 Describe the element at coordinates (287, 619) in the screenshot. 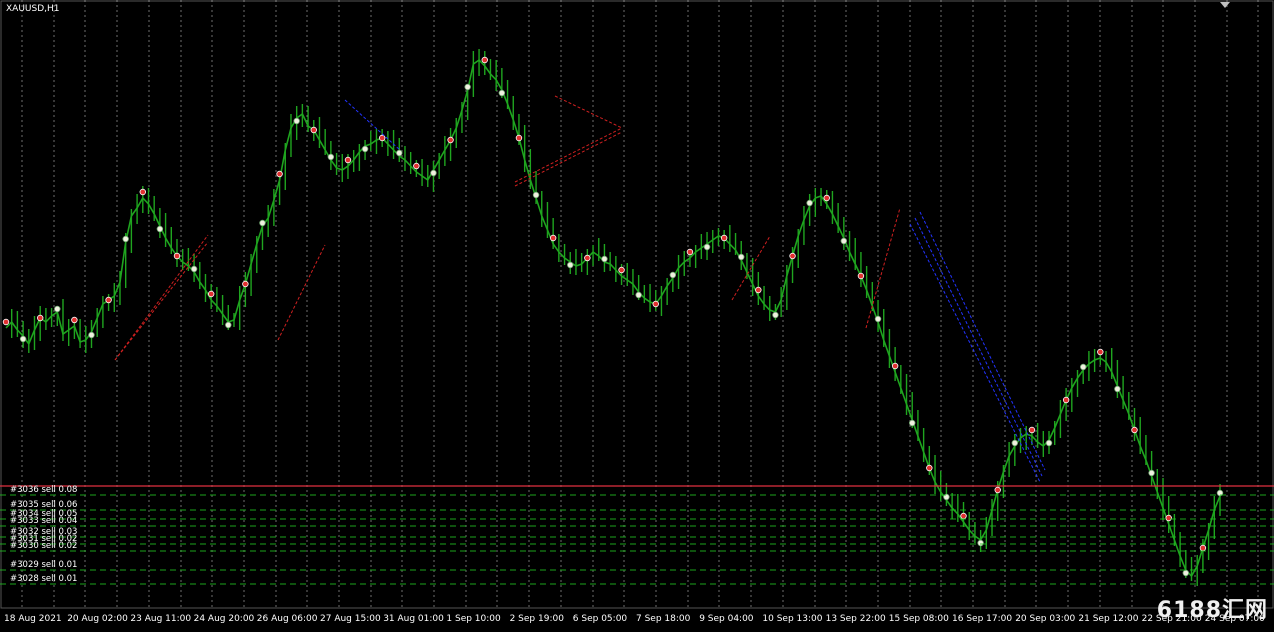

I see `x-tick-label: 26 Aug 06:00` at that location.